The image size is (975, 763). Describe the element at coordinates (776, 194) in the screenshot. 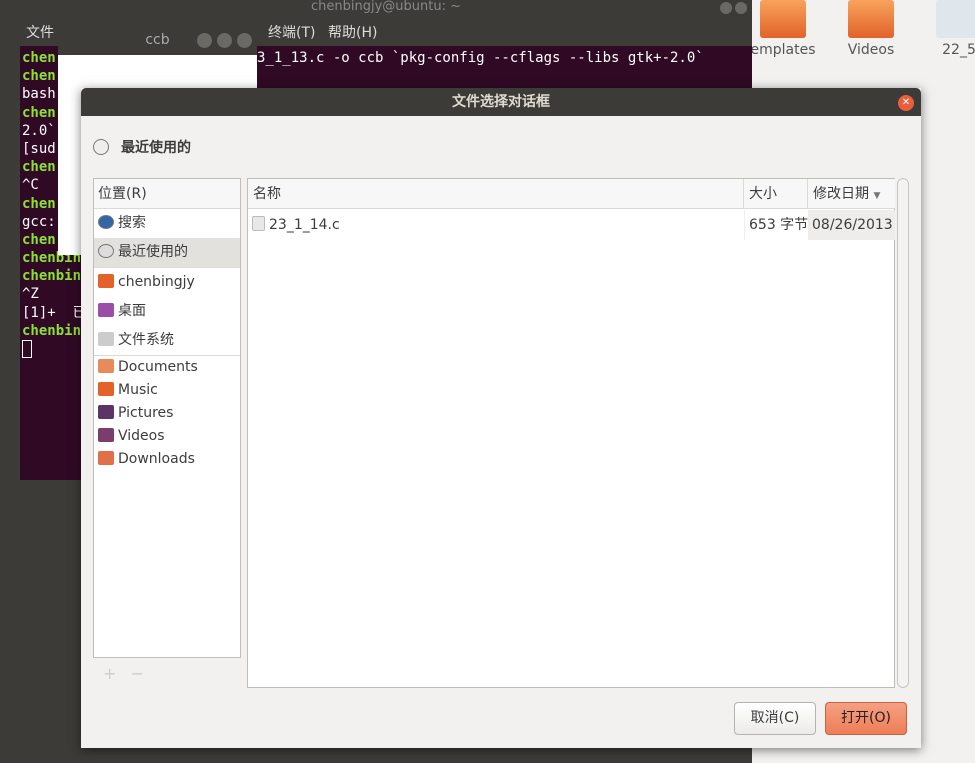

I see `column-size: 大小` at that location.